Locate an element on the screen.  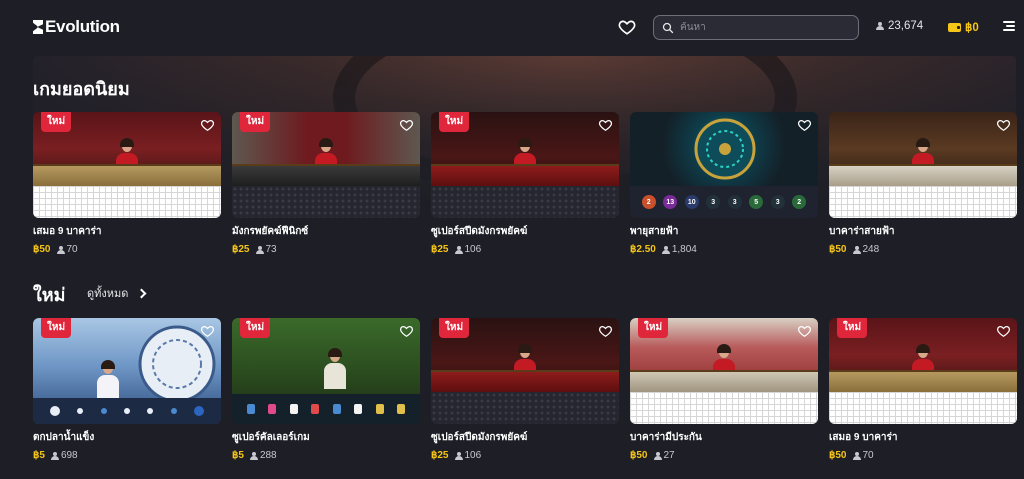
game-thumbnail is located at coordinates (923, 165).